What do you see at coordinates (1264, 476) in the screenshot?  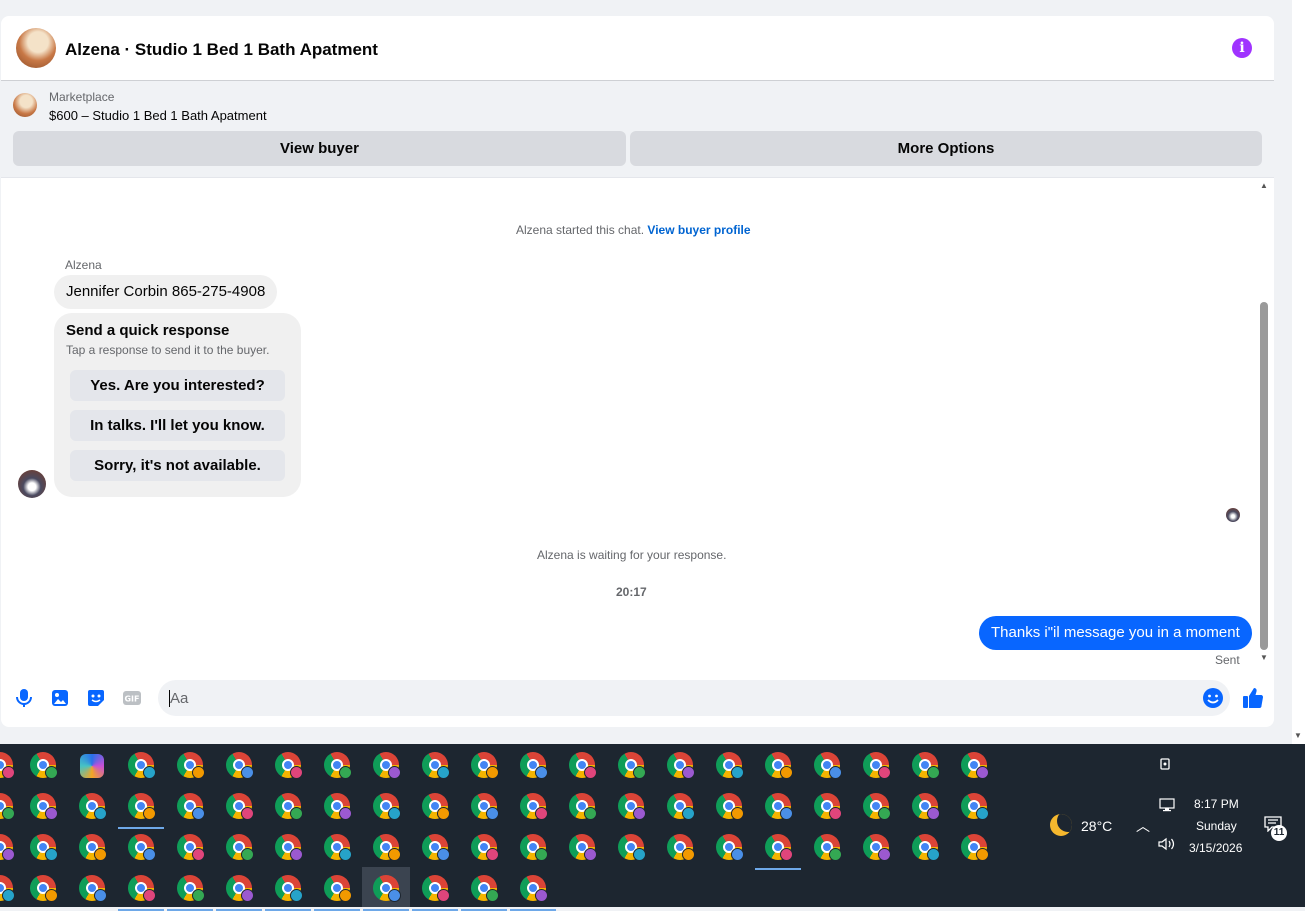 I see `message-scrollbar-thumb` at bounding box center [1264, 476].